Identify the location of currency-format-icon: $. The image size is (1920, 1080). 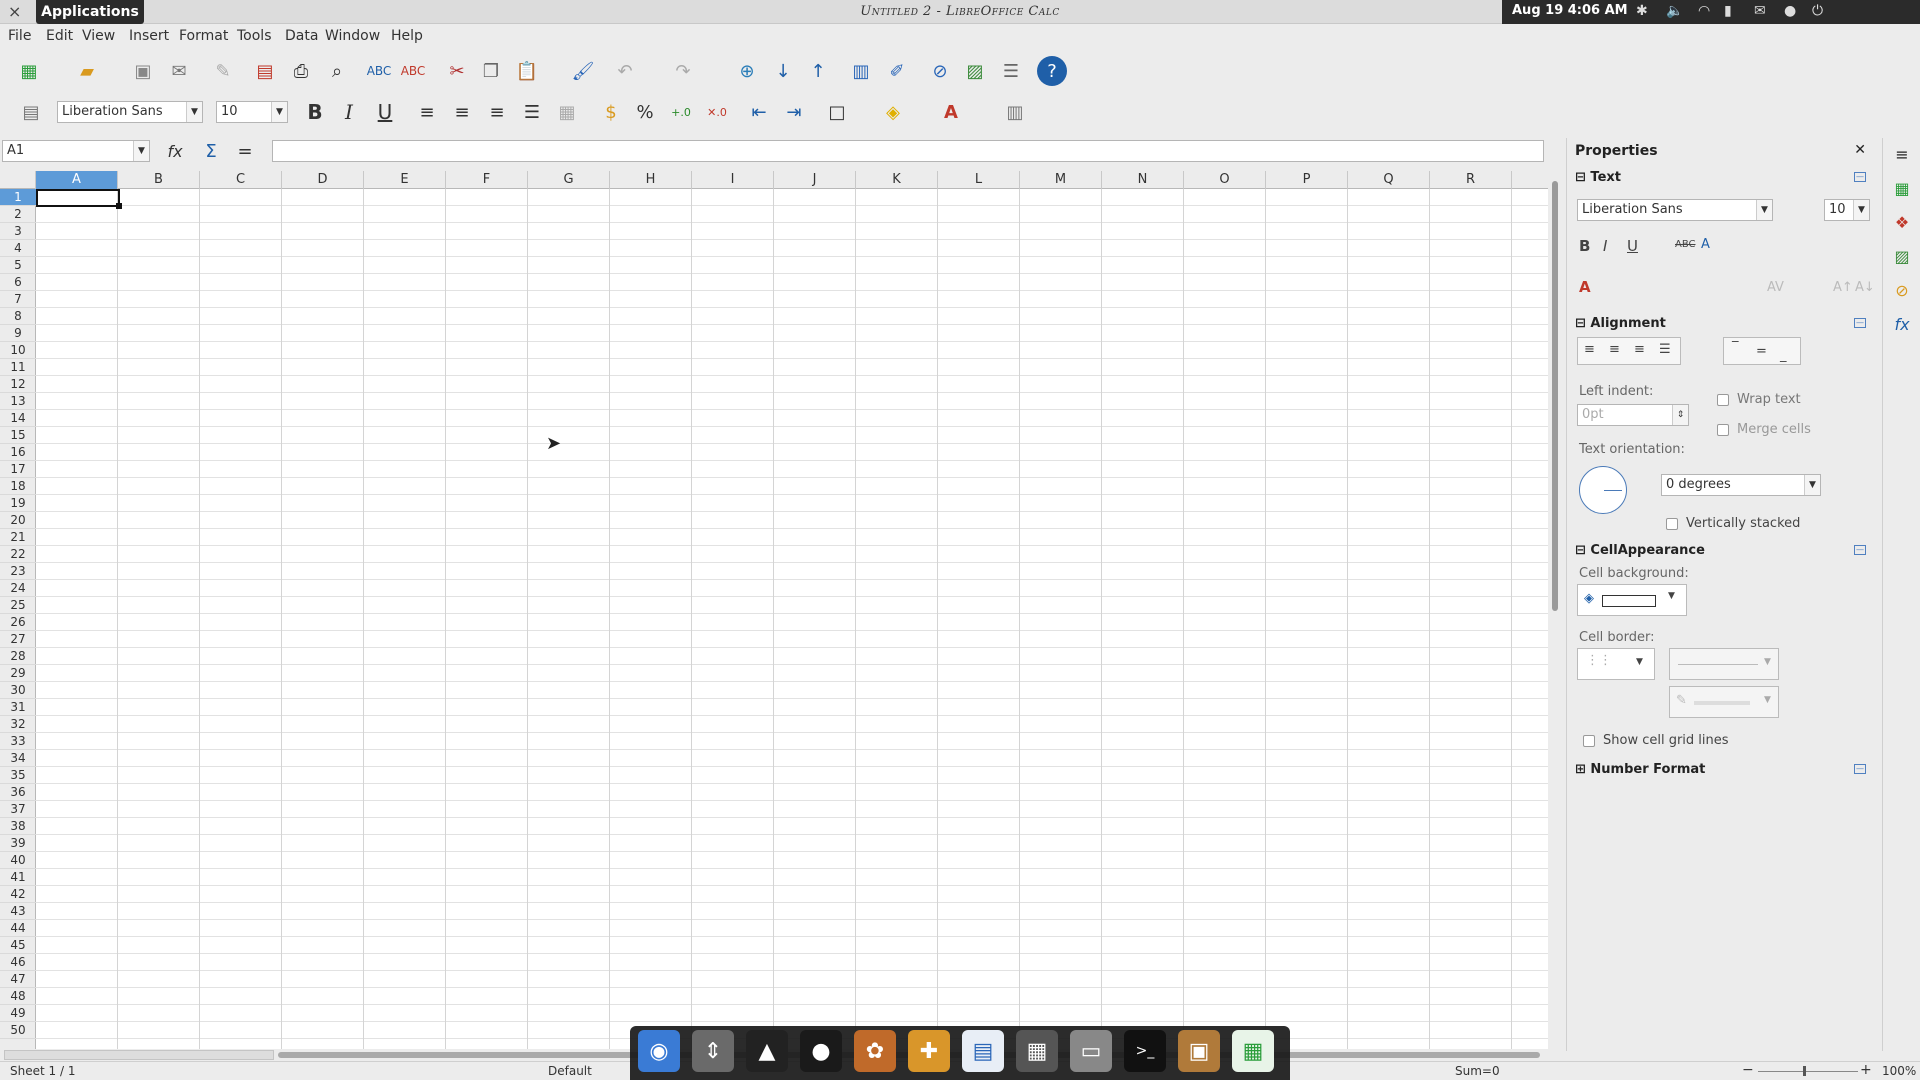
(611, 112).